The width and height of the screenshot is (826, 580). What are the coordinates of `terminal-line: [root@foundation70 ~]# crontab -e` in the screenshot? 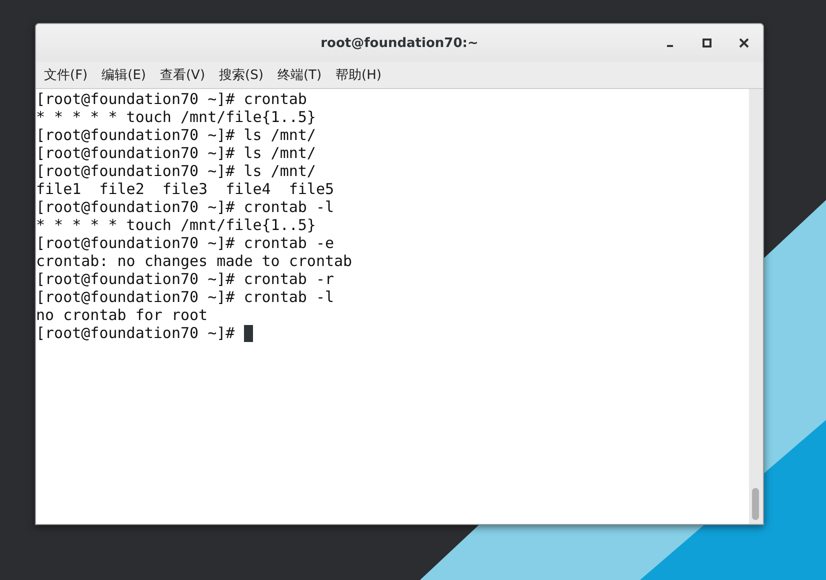 It's located at (185, 243).